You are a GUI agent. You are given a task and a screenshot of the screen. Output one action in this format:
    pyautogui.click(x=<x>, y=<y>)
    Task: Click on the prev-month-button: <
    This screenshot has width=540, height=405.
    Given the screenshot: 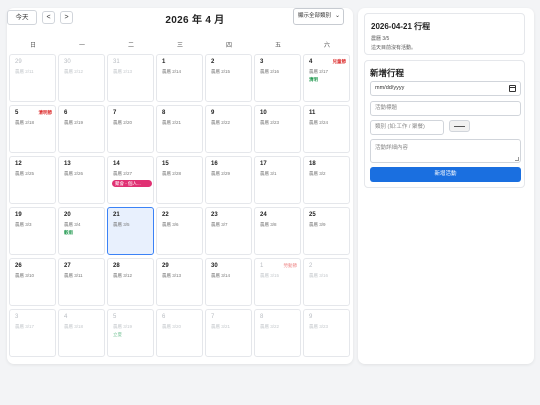 What is the action you would take?
    pyautogui.click(x=48, y=17)
    